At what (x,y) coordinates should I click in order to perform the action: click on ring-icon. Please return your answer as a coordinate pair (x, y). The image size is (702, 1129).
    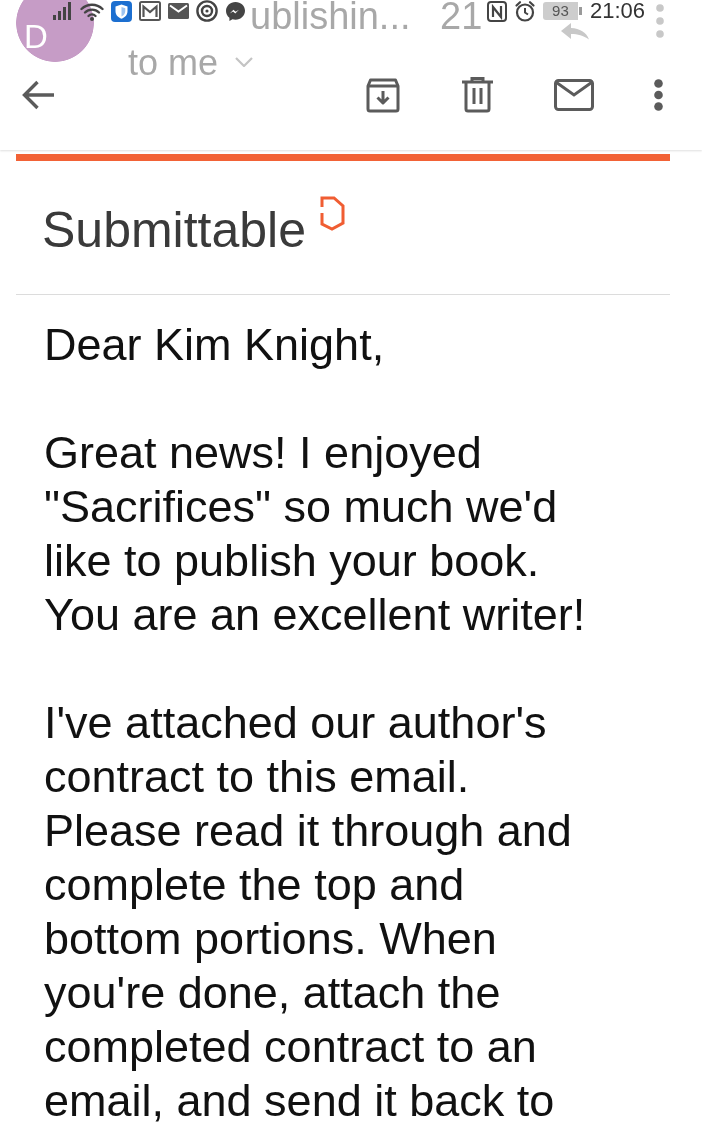
    Looking at the image, I should click on (207, 11).